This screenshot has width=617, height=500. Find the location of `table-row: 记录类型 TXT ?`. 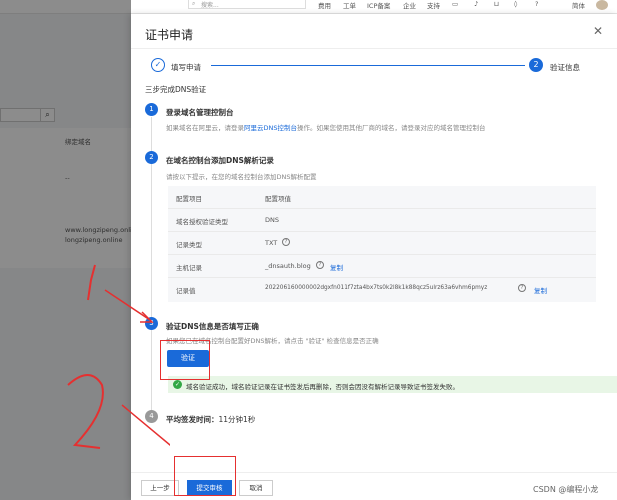

table-row: 记录类型 TXT ? is located at coordinates (382, 243).